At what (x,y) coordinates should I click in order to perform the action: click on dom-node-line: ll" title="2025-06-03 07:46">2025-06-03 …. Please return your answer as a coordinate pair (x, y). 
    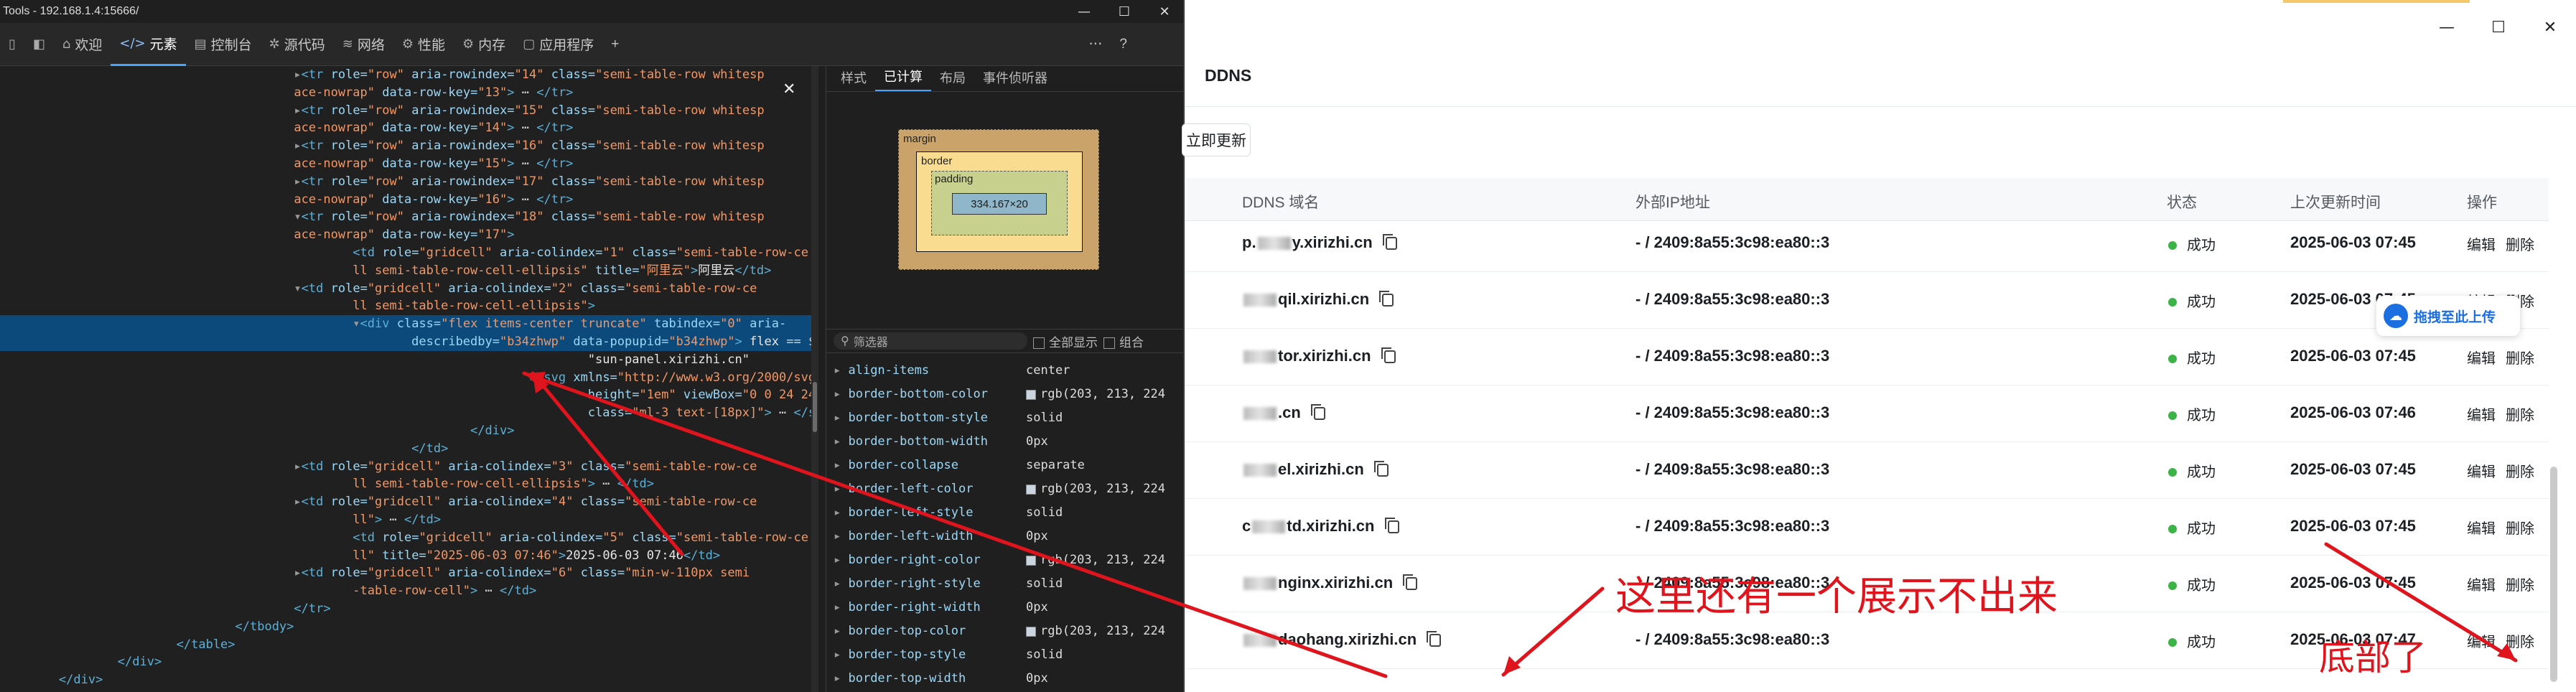
    Looking at the image, I should click on (409, 556).